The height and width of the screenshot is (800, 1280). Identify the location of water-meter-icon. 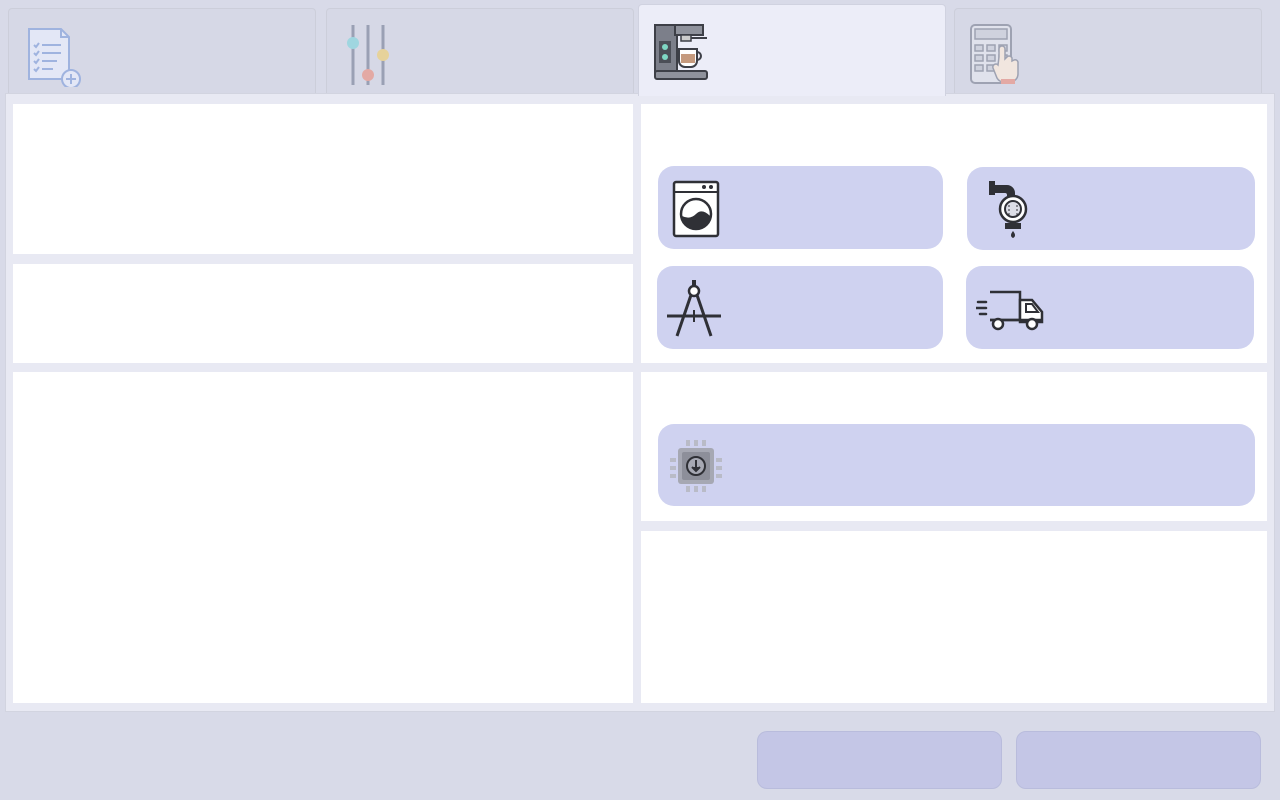
(1008, 209).